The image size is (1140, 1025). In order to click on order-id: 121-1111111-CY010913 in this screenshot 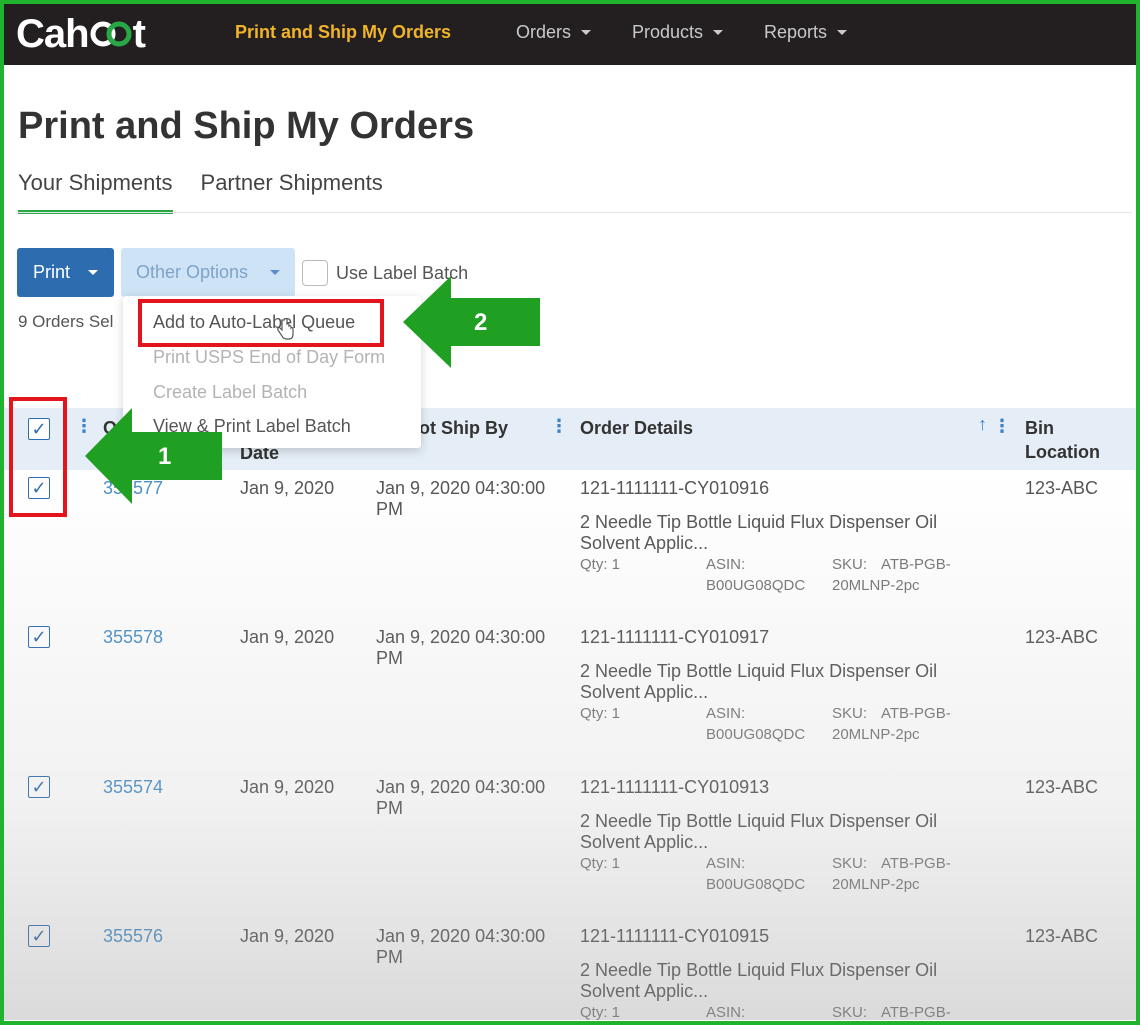, I will do `click(675, 787)`.